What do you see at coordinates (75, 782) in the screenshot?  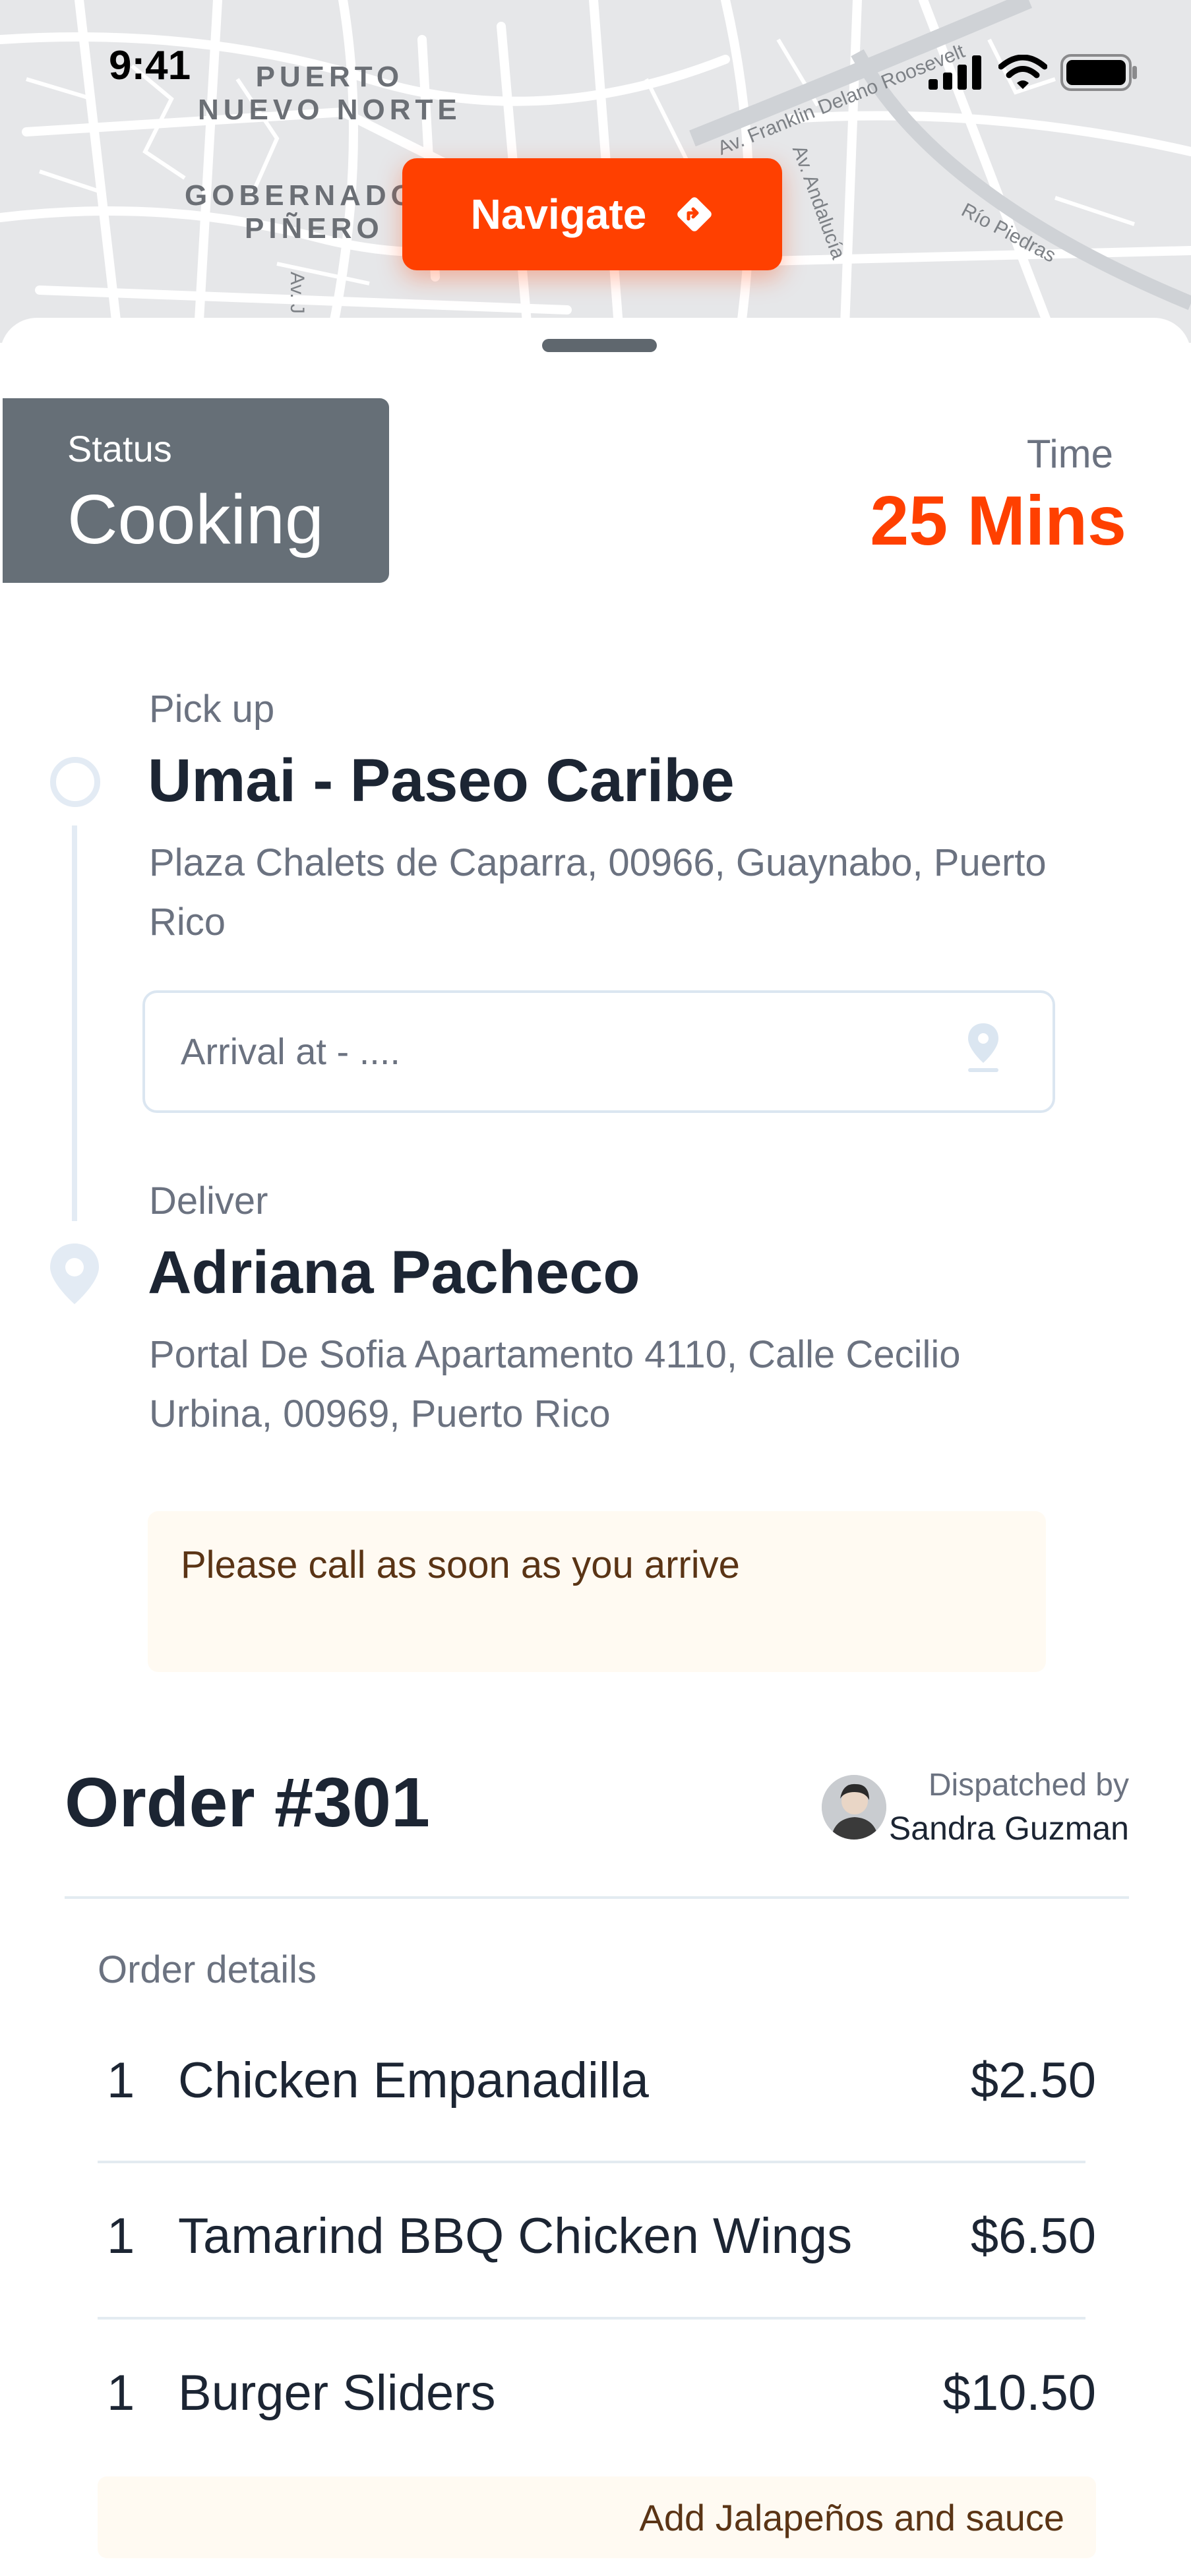 I see `pickup-marker-icon` at bounding box center [75, 782].